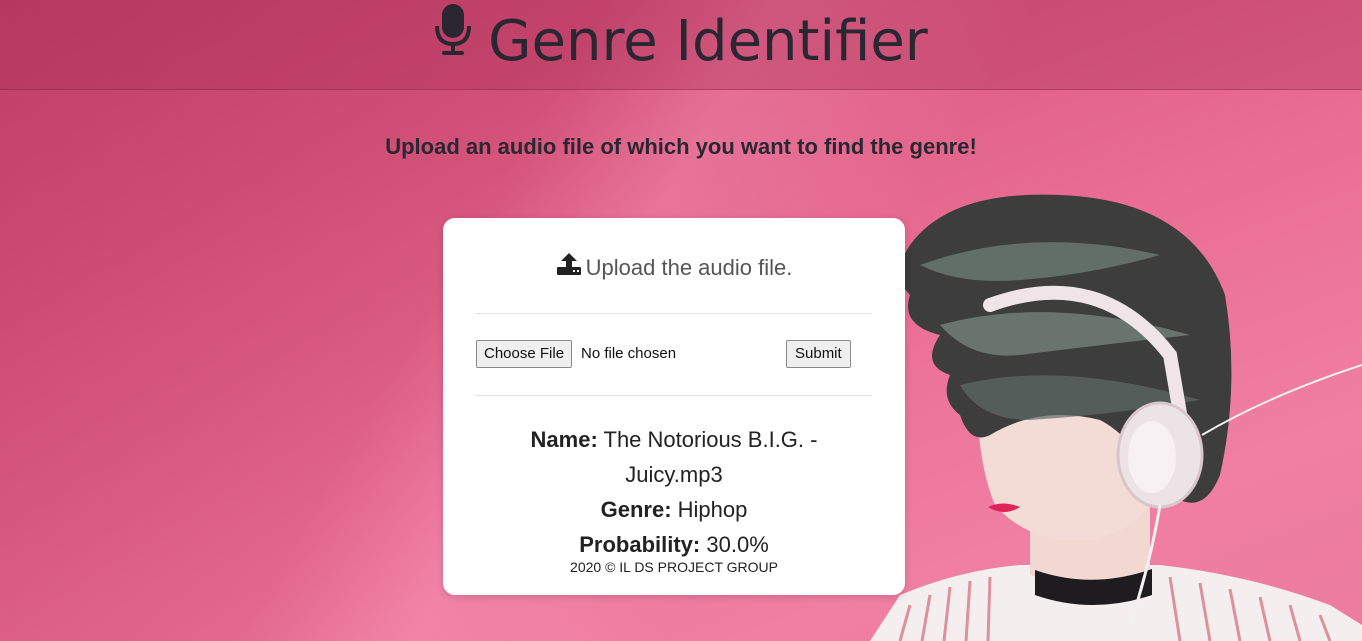 This screenshot has height=641, width=1362. What do you see at coordinates (640, 544) in the screenshot?
I see `probability-label: Probability:` at bounding box center [640, 544].